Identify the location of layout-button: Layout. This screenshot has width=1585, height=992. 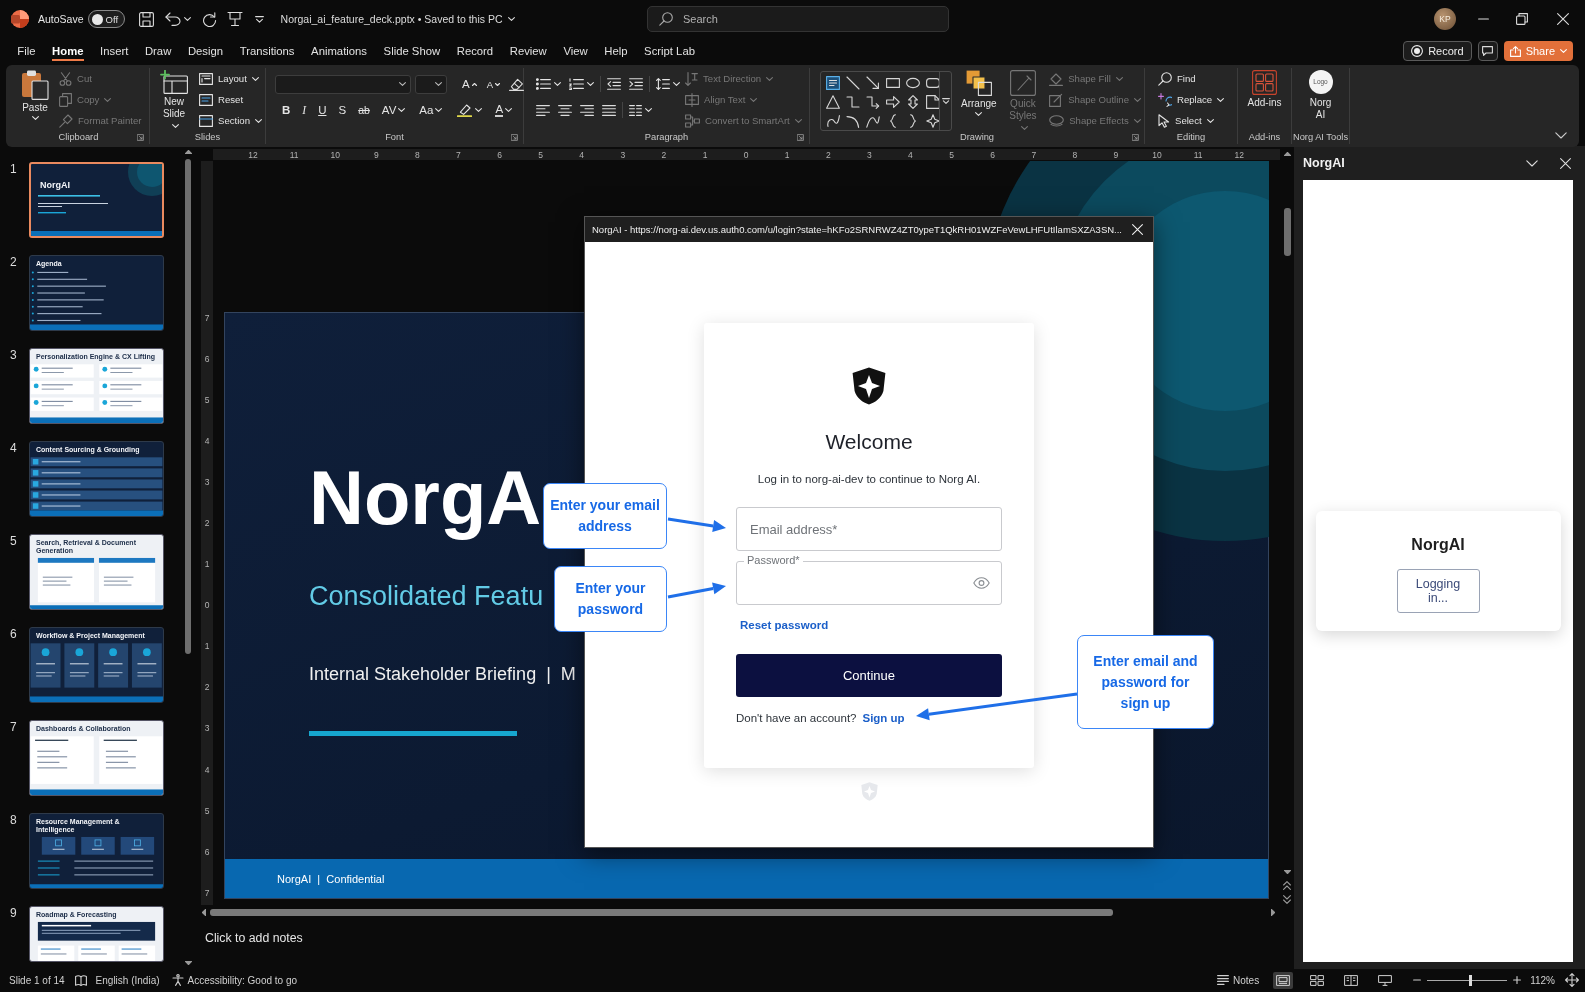
(230, 78).